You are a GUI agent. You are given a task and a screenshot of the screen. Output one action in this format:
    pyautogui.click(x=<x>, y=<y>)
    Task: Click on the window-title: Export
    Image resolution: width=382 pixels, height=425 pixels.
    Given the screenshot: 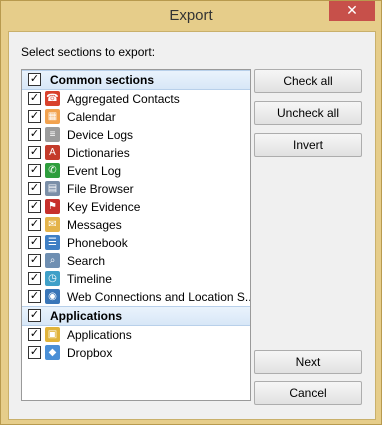 What is the action you would take?
    pyautogui.click(x=191, y=15)
    